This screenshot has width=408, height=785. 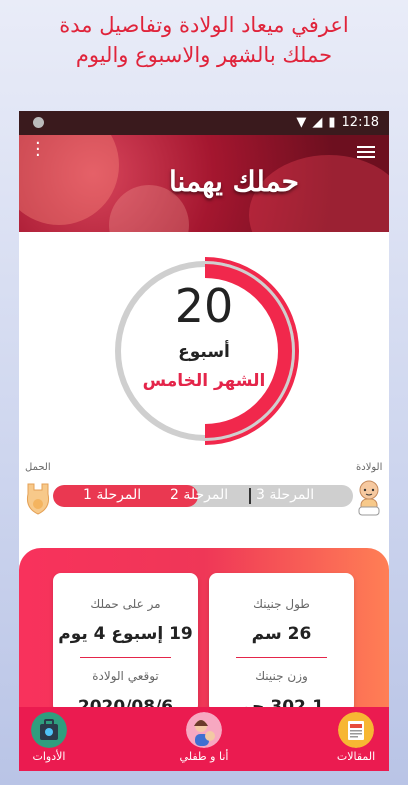 I want to click on baby-length-label: طول جنينك, so click(x=281, y=604).